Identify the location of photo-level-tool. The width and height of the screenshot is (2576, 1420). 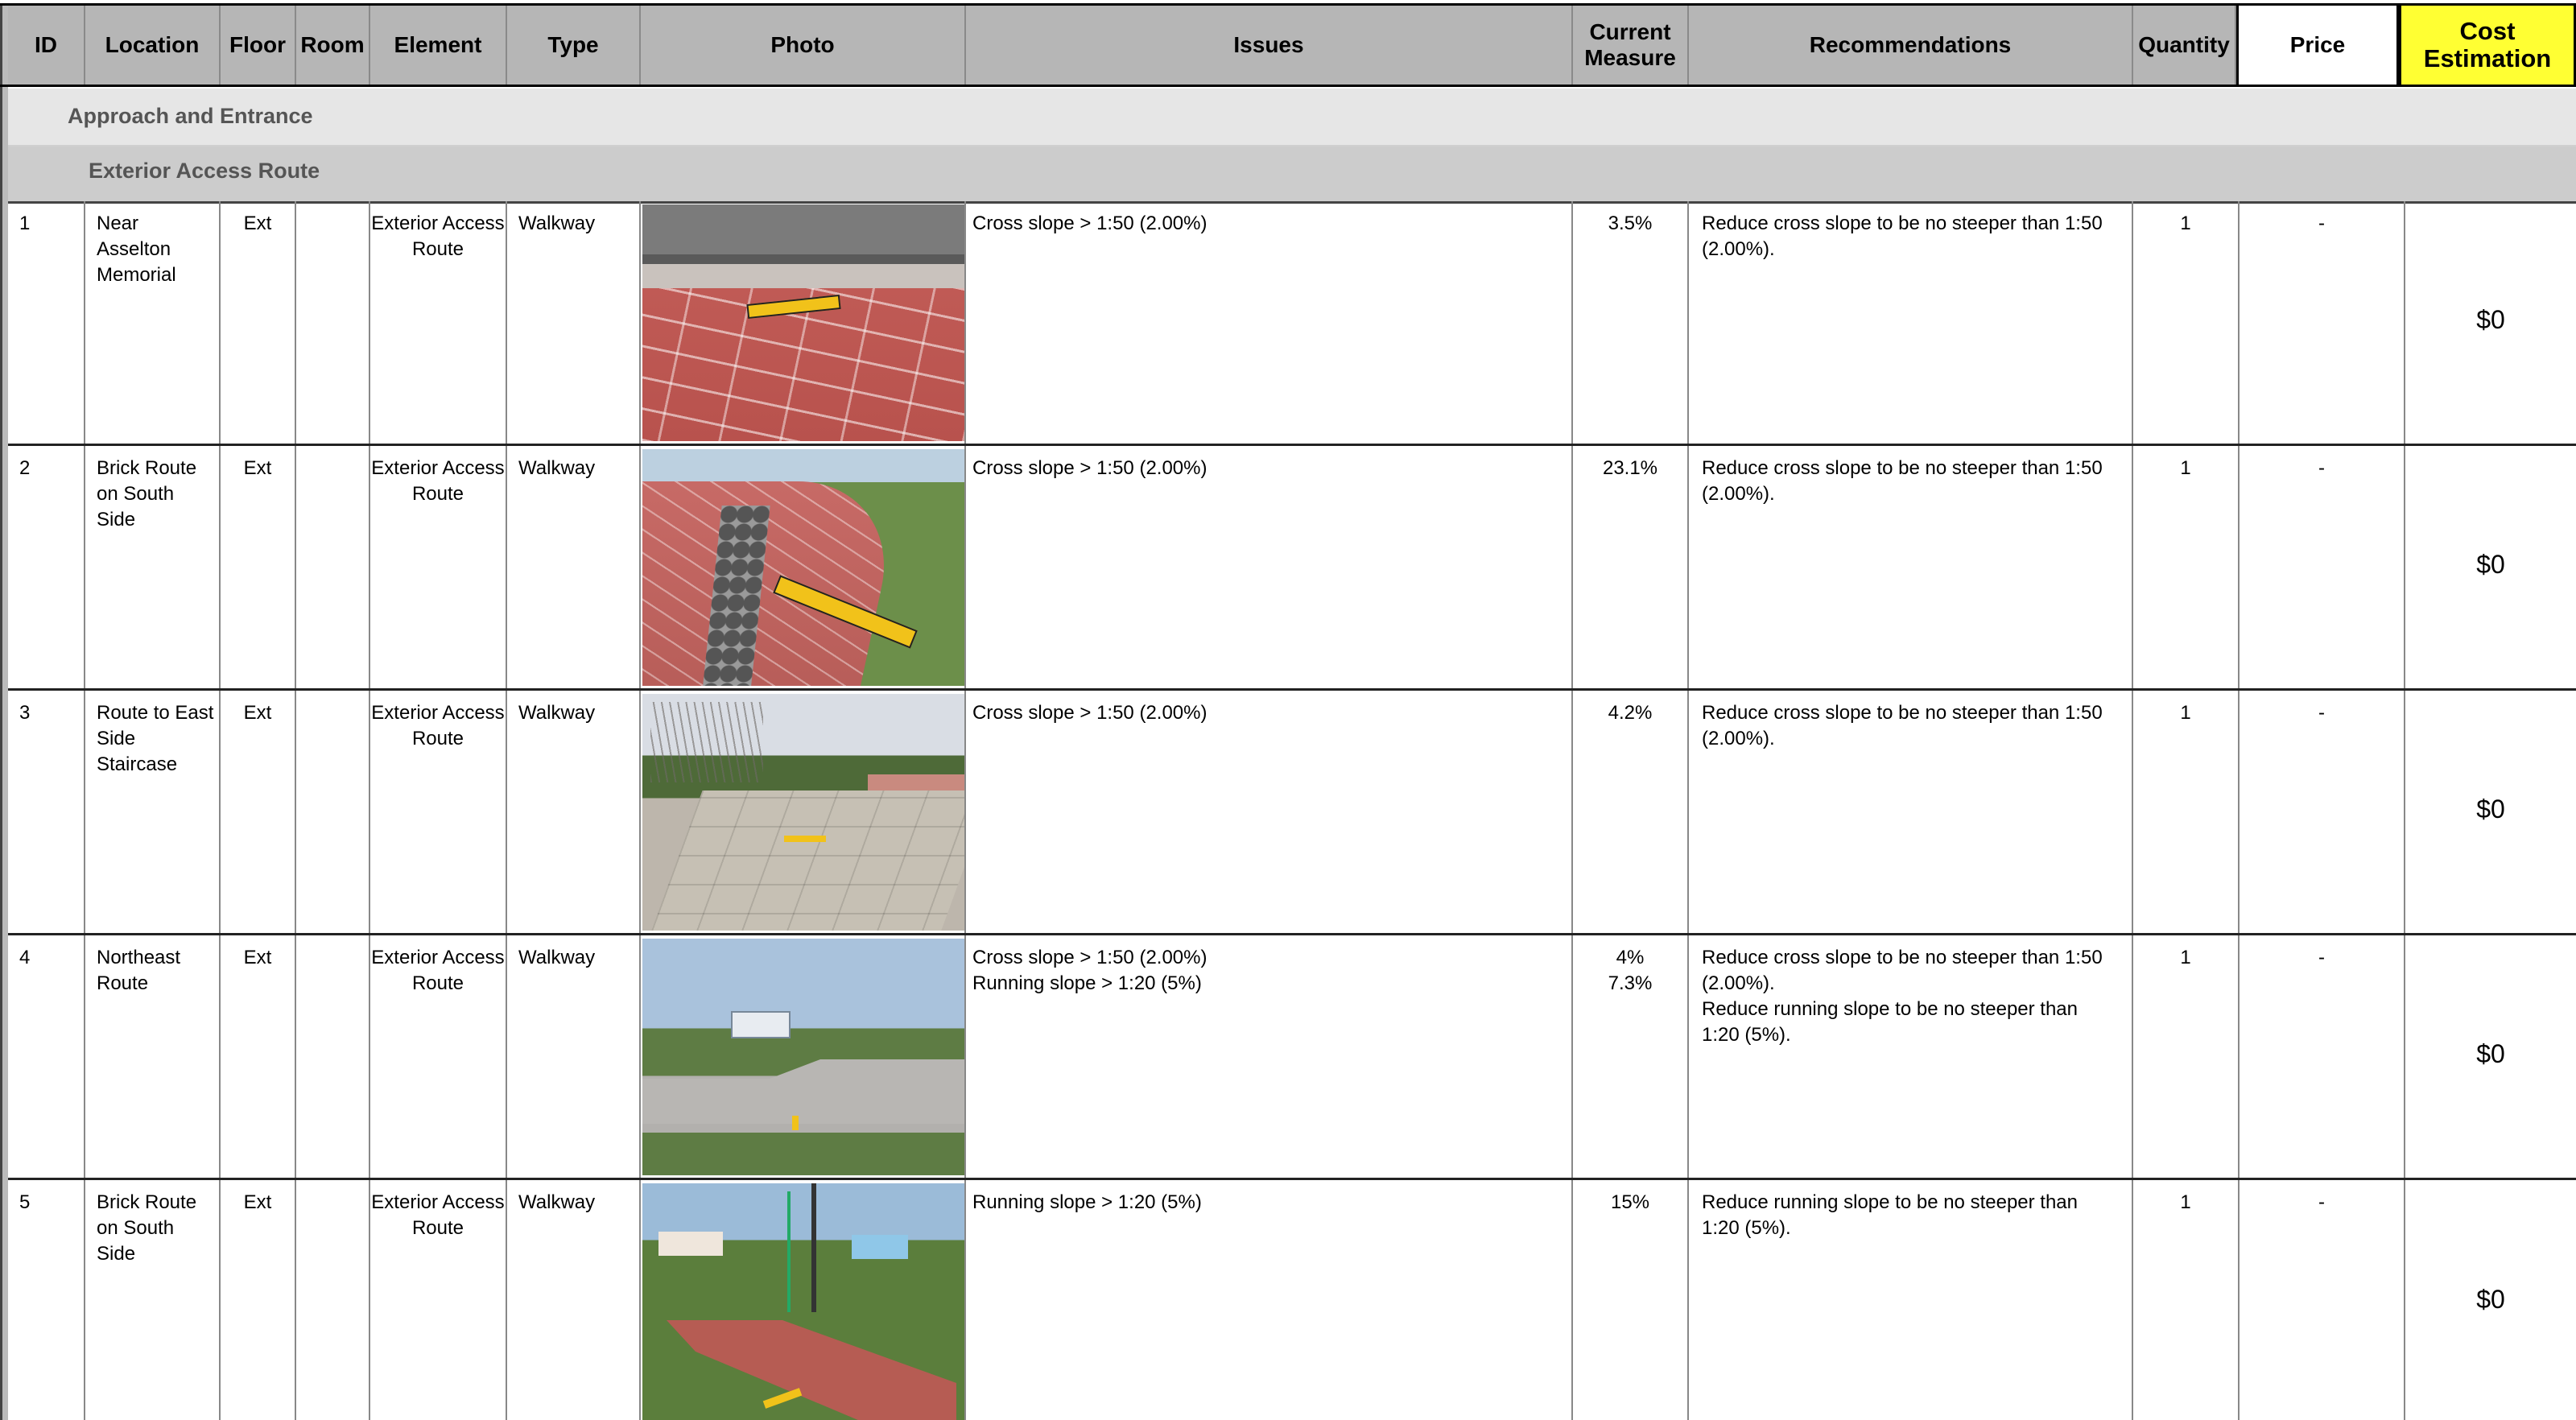
(795, 1123).